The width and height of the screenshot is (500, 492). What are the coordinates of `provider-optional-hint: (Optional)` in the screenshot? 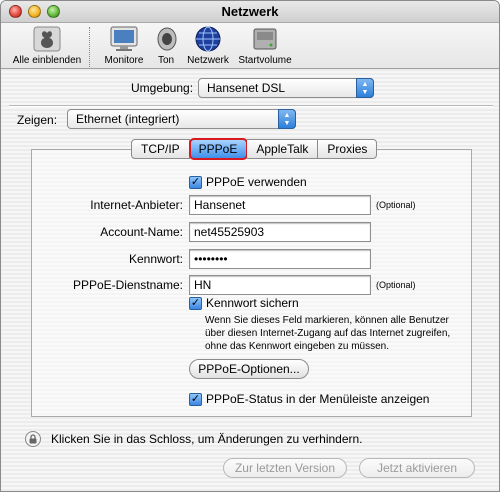 It's located at (396, 205).